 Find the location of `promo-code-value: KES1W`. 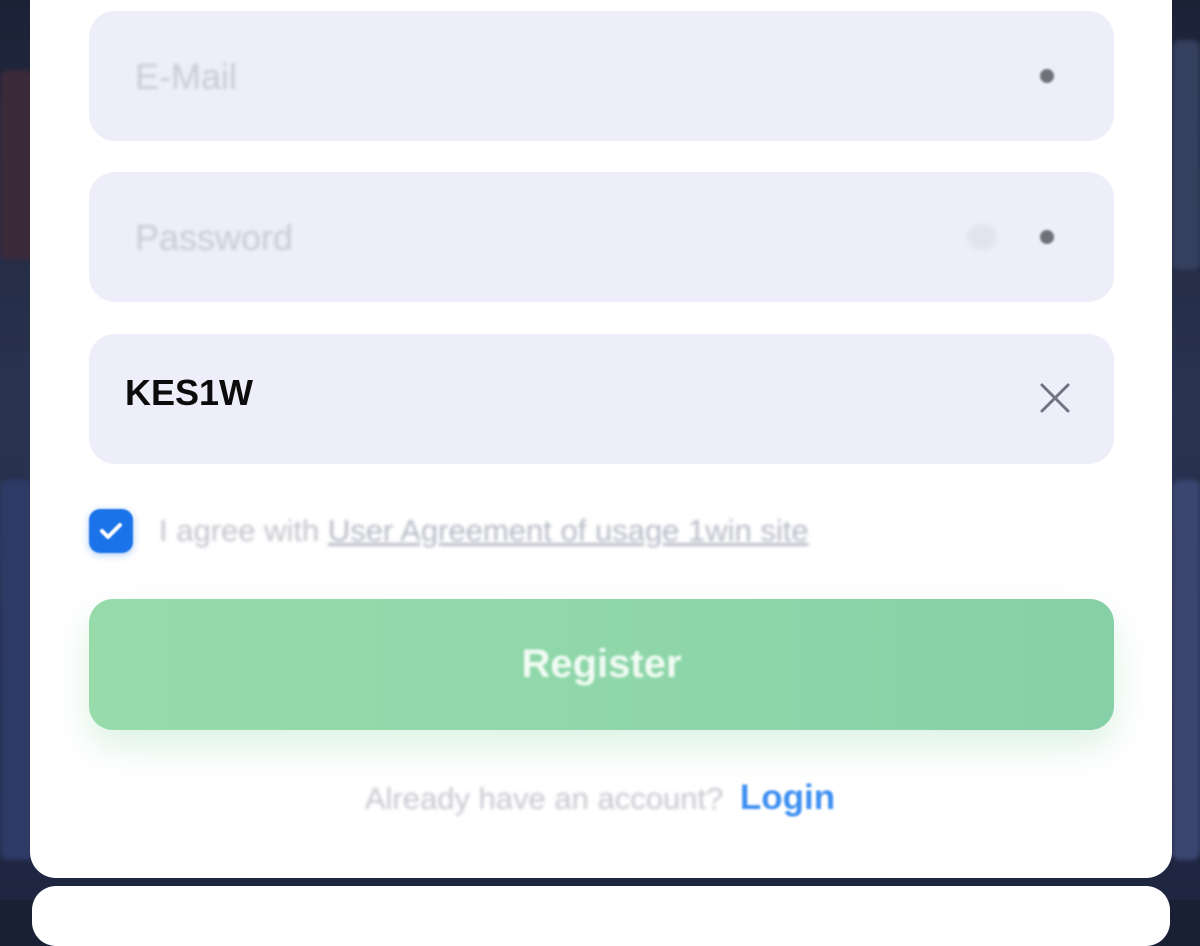

promo-code-value: KES1W is located at coordinates (189, 393).